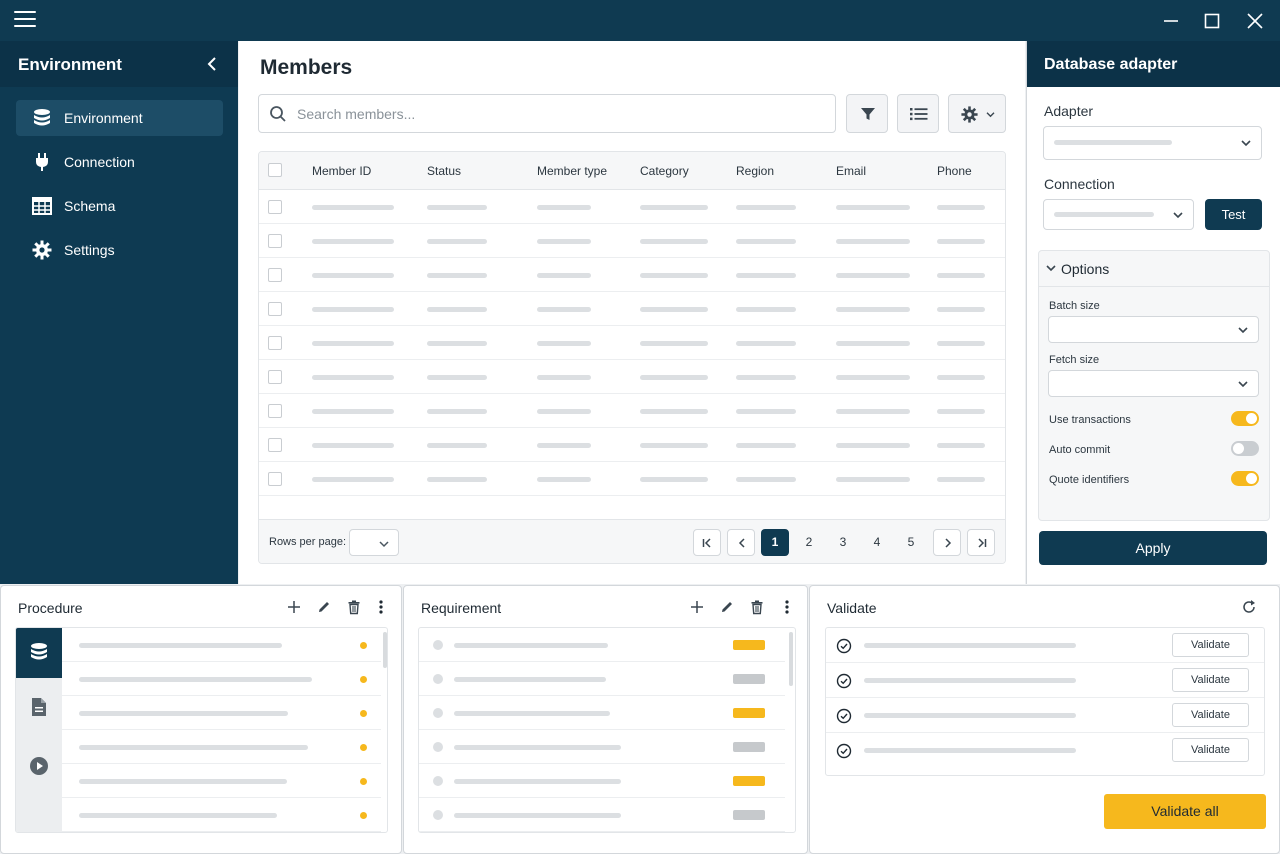 Image resolution: width=1280 pixels, height=854 pixels. I want to click on batch-size-select, so click(1153, 329).